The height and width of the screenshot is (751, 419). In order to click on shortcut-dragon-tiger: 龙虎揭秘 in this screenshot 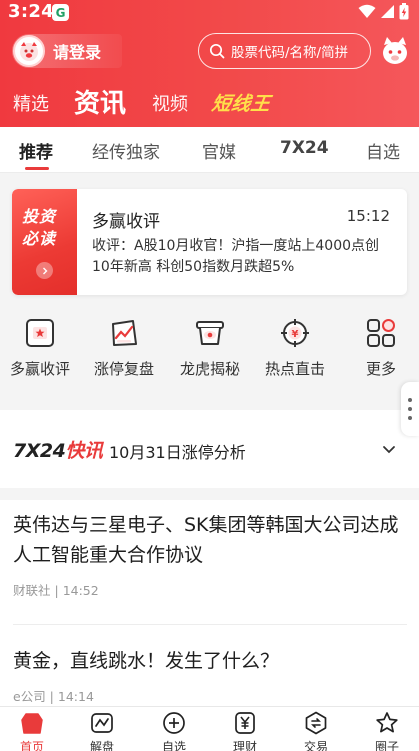, I will do `click(210, 348)`.